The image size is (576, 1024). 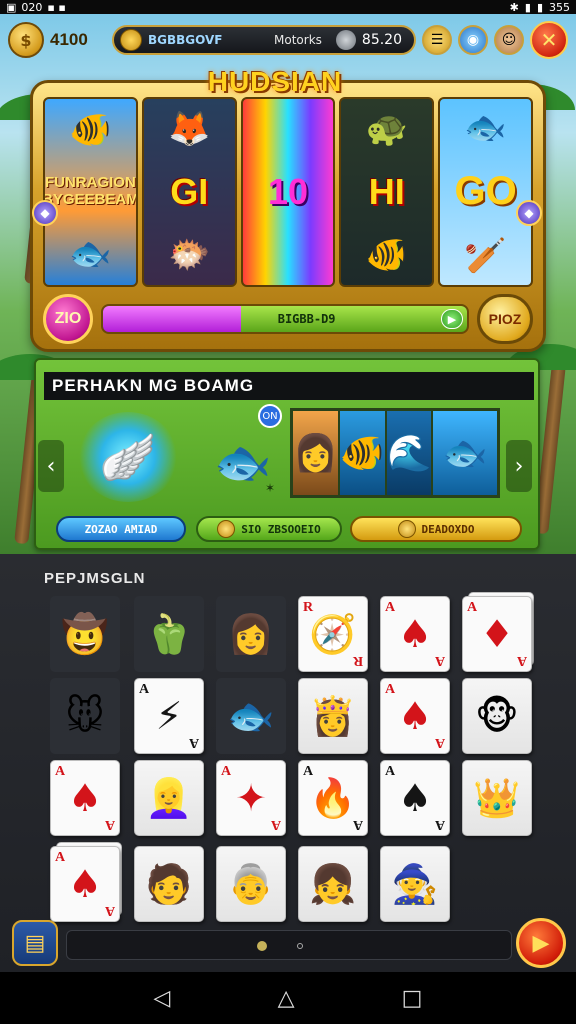 What do you see at coordinates (45, 213) in the screenshot?
I see `left-gem-icon: ◆` at bounding box center [45, 213].